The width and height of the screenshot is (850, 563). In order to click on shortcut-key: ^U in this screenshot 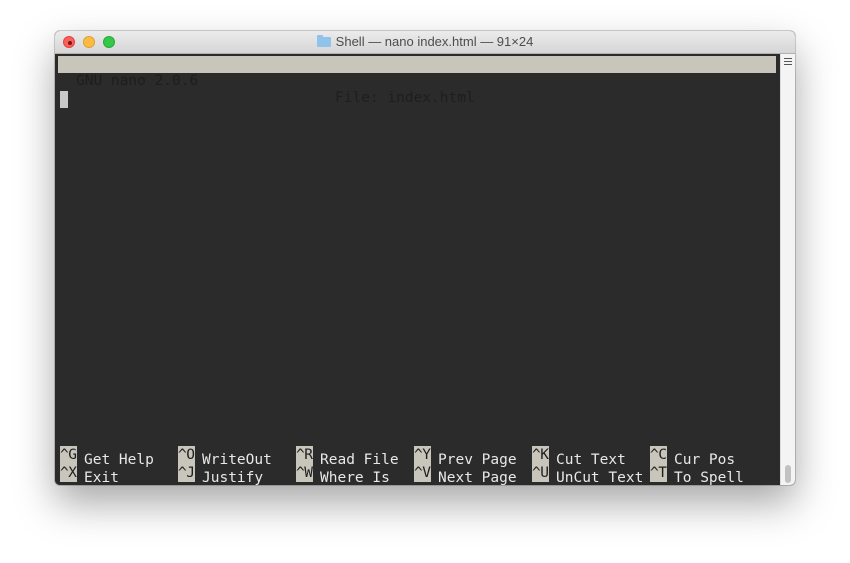, I will do `click(540, 473)`.